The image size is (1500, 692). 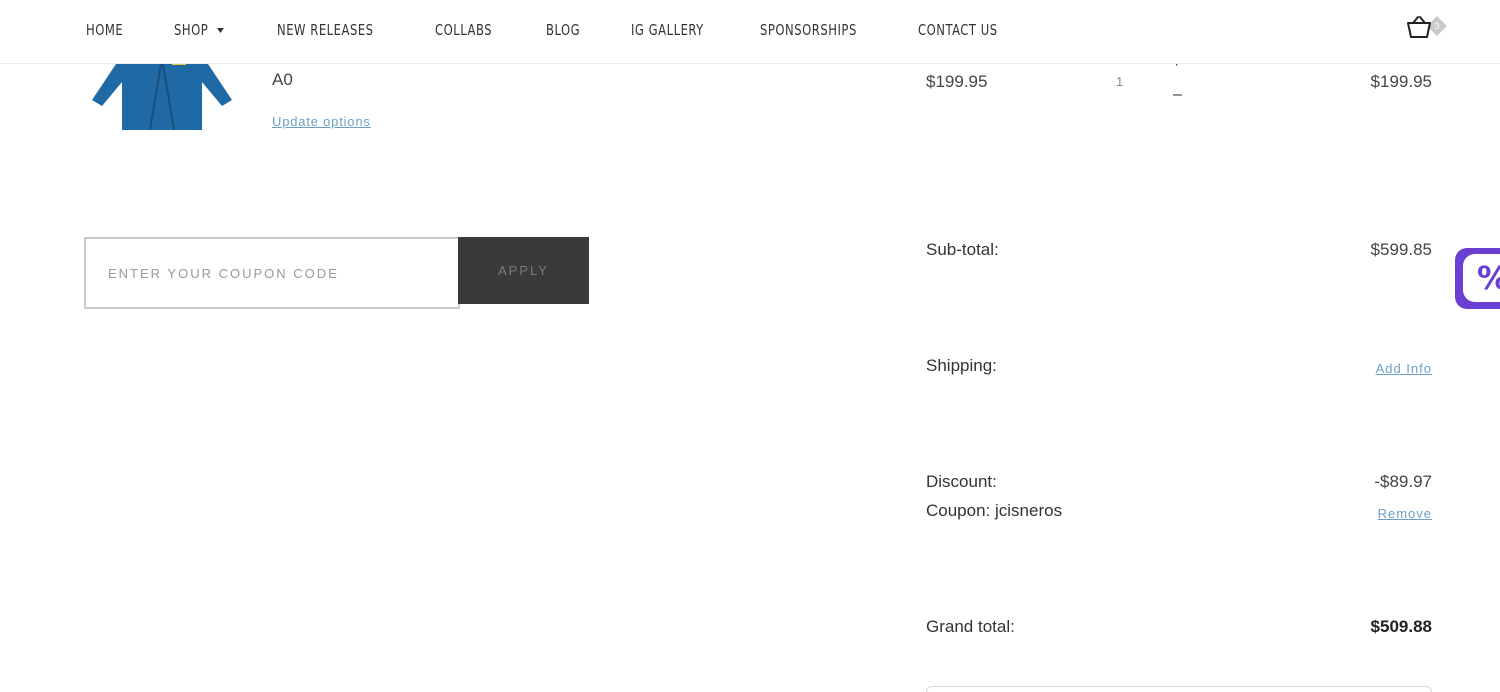 I want to click on checkout-box, so click(x=1179, y=689).